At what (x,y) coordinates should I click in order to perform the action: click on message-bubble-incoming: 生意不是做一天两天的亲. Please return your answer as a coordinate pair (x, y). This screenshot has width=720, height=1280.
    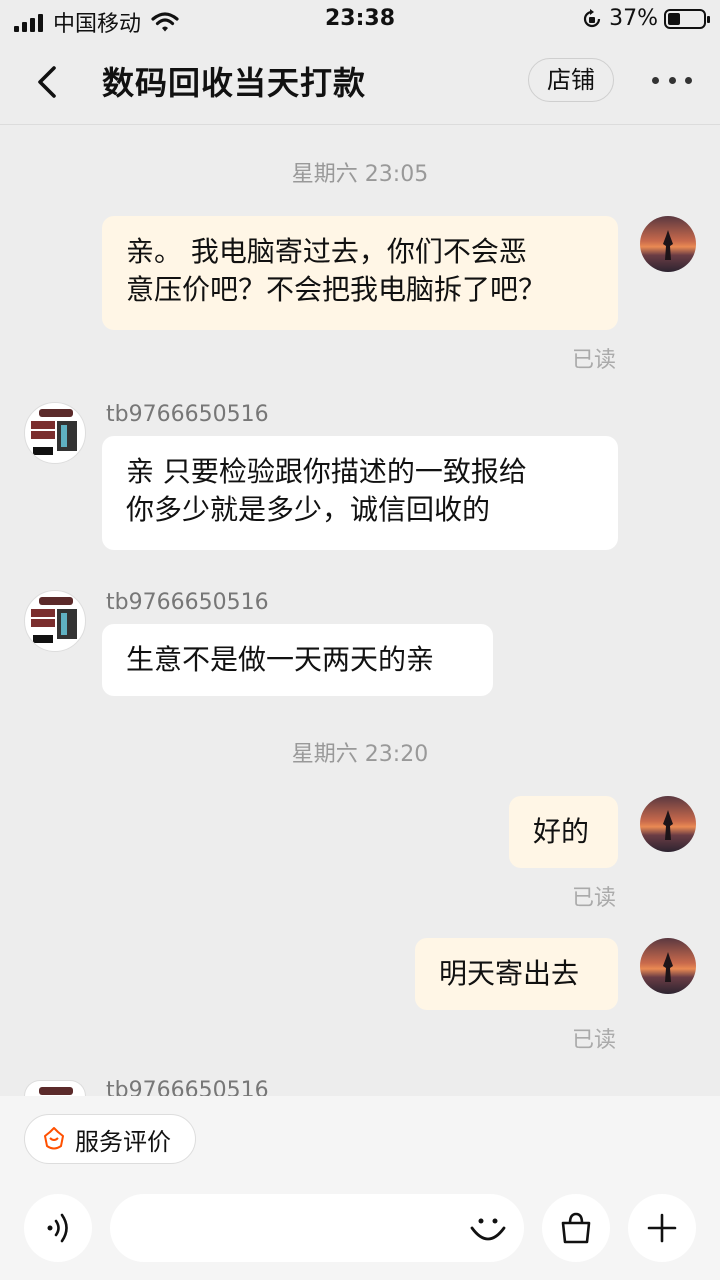
    Looking at the image, I should click on (297, 660).